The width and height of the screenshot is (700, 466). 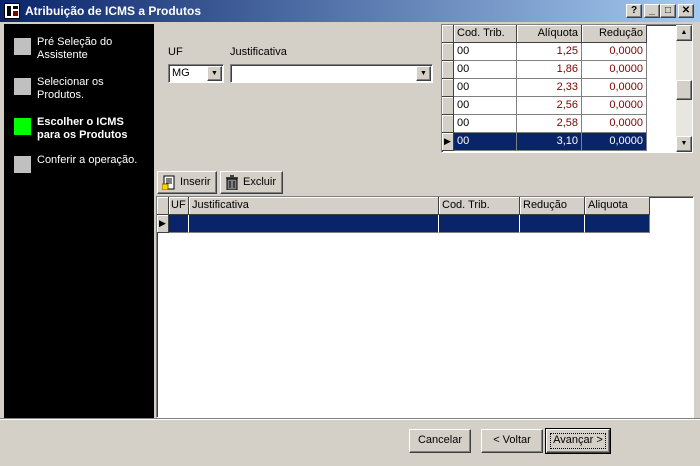 I want to click on uf-label: UF, so click(x=175, y=52).